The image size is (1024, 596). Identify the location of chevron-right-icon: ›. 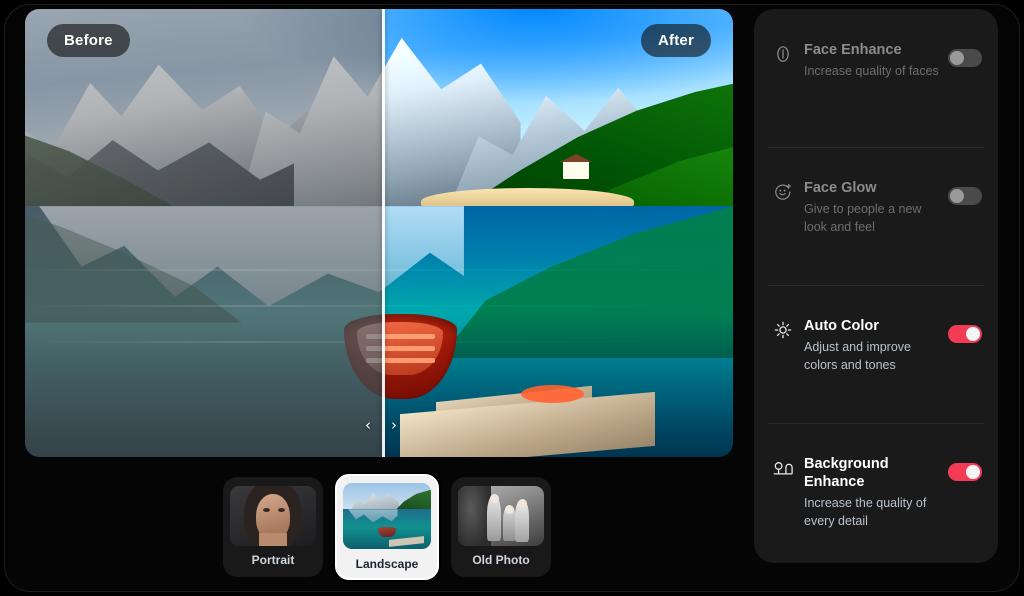
(394, 425).